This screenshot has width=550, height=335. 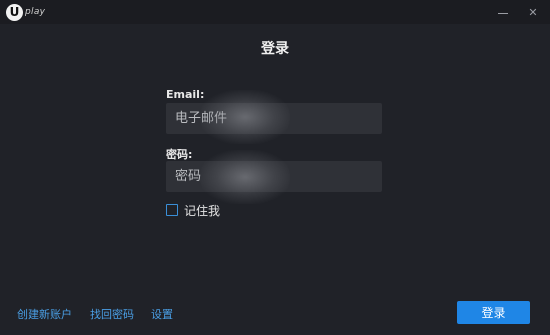 What do you see at coordinates (274, 176) in the screenshot?
I see `password-field` at bounding box center [274, 176].